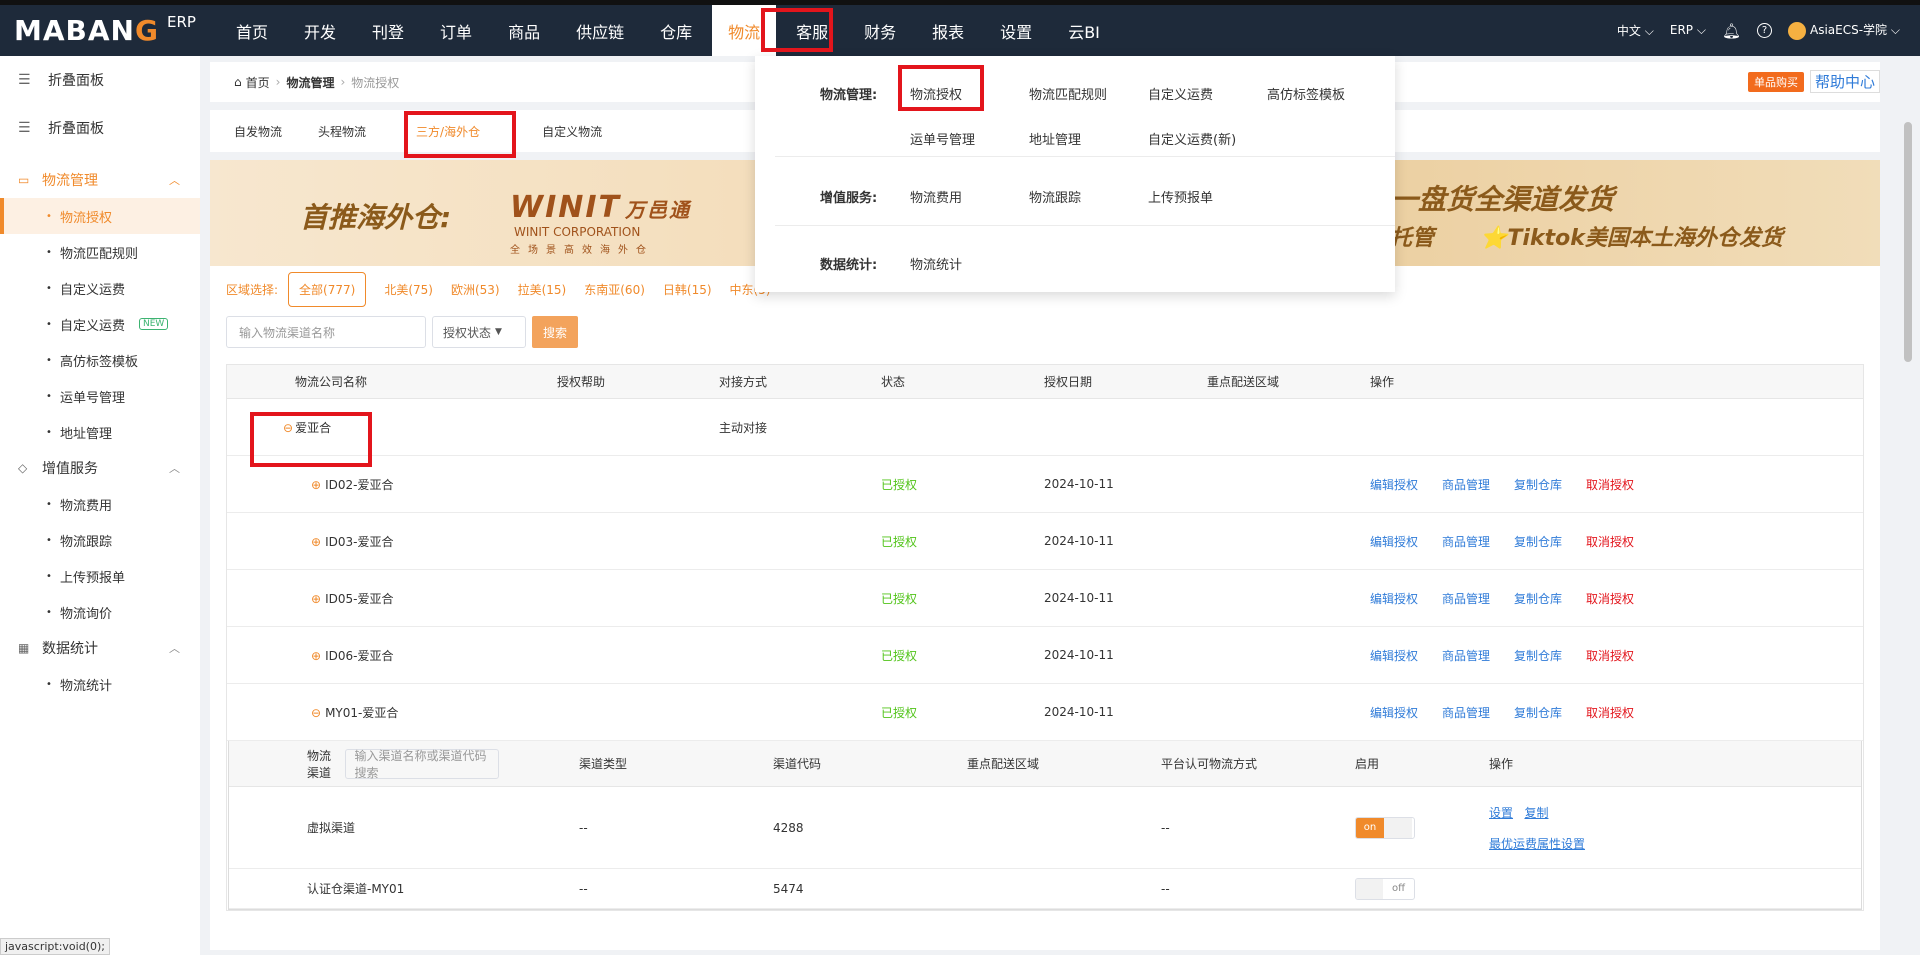 The width and height of the screenshot is (1920, 955). What do you see at coordinates (1084, 30) in the screenshot?
I see `nav-cloud-bi: 云BI` at bounding box center [1084, 30].